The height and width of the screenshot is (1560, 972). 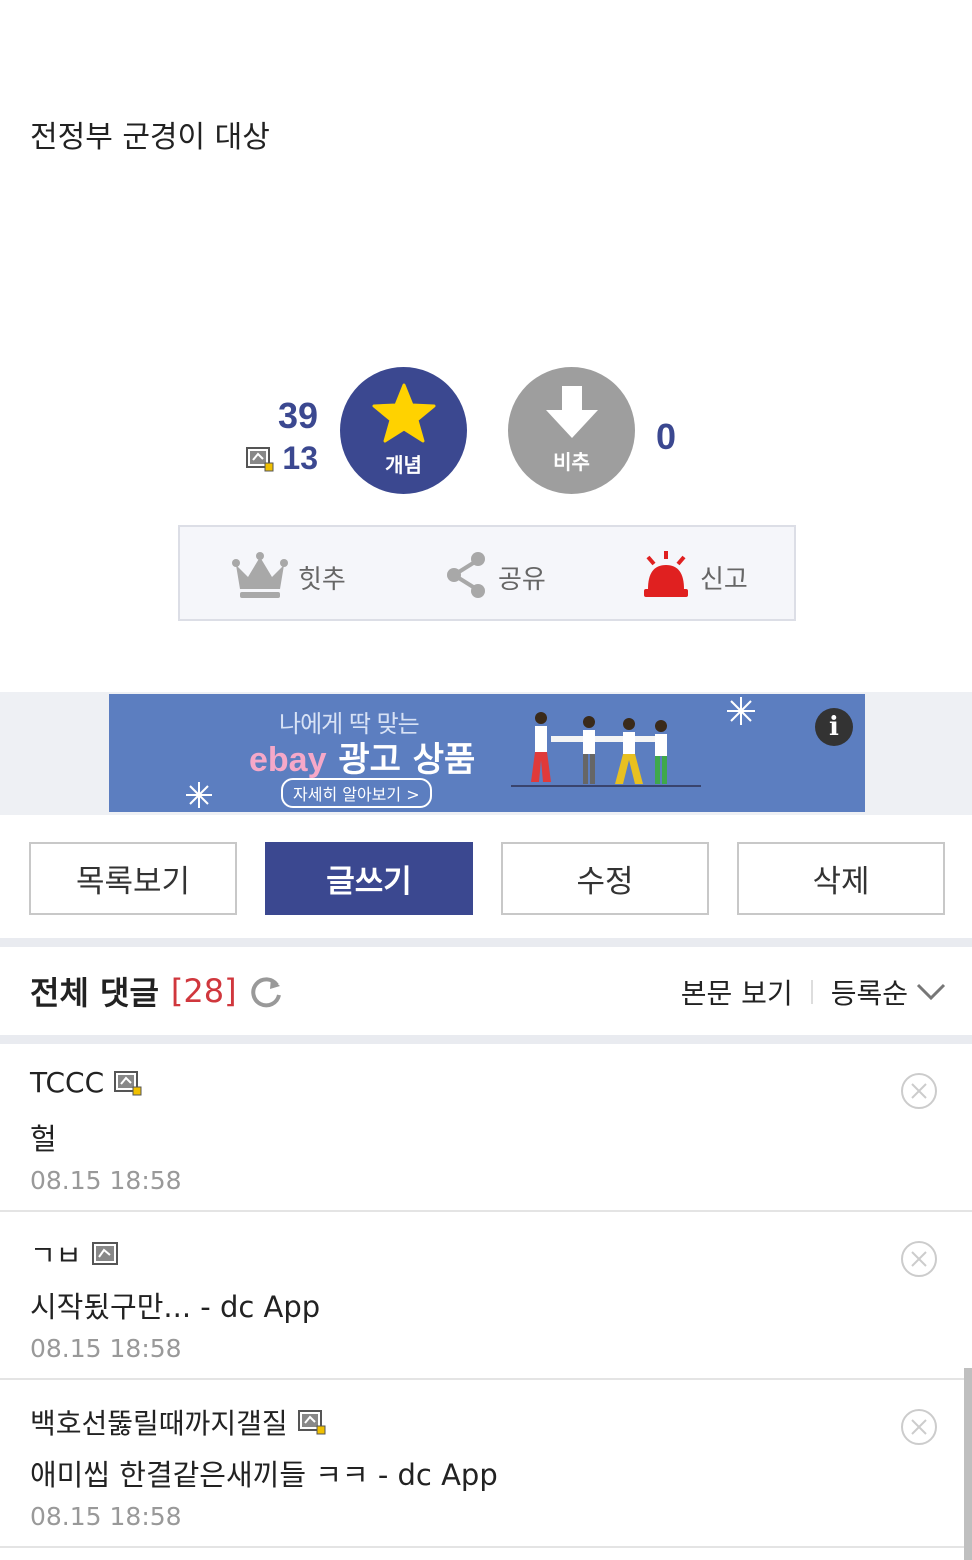 I want to click on nick-icon, so click(x=105, y=1254).